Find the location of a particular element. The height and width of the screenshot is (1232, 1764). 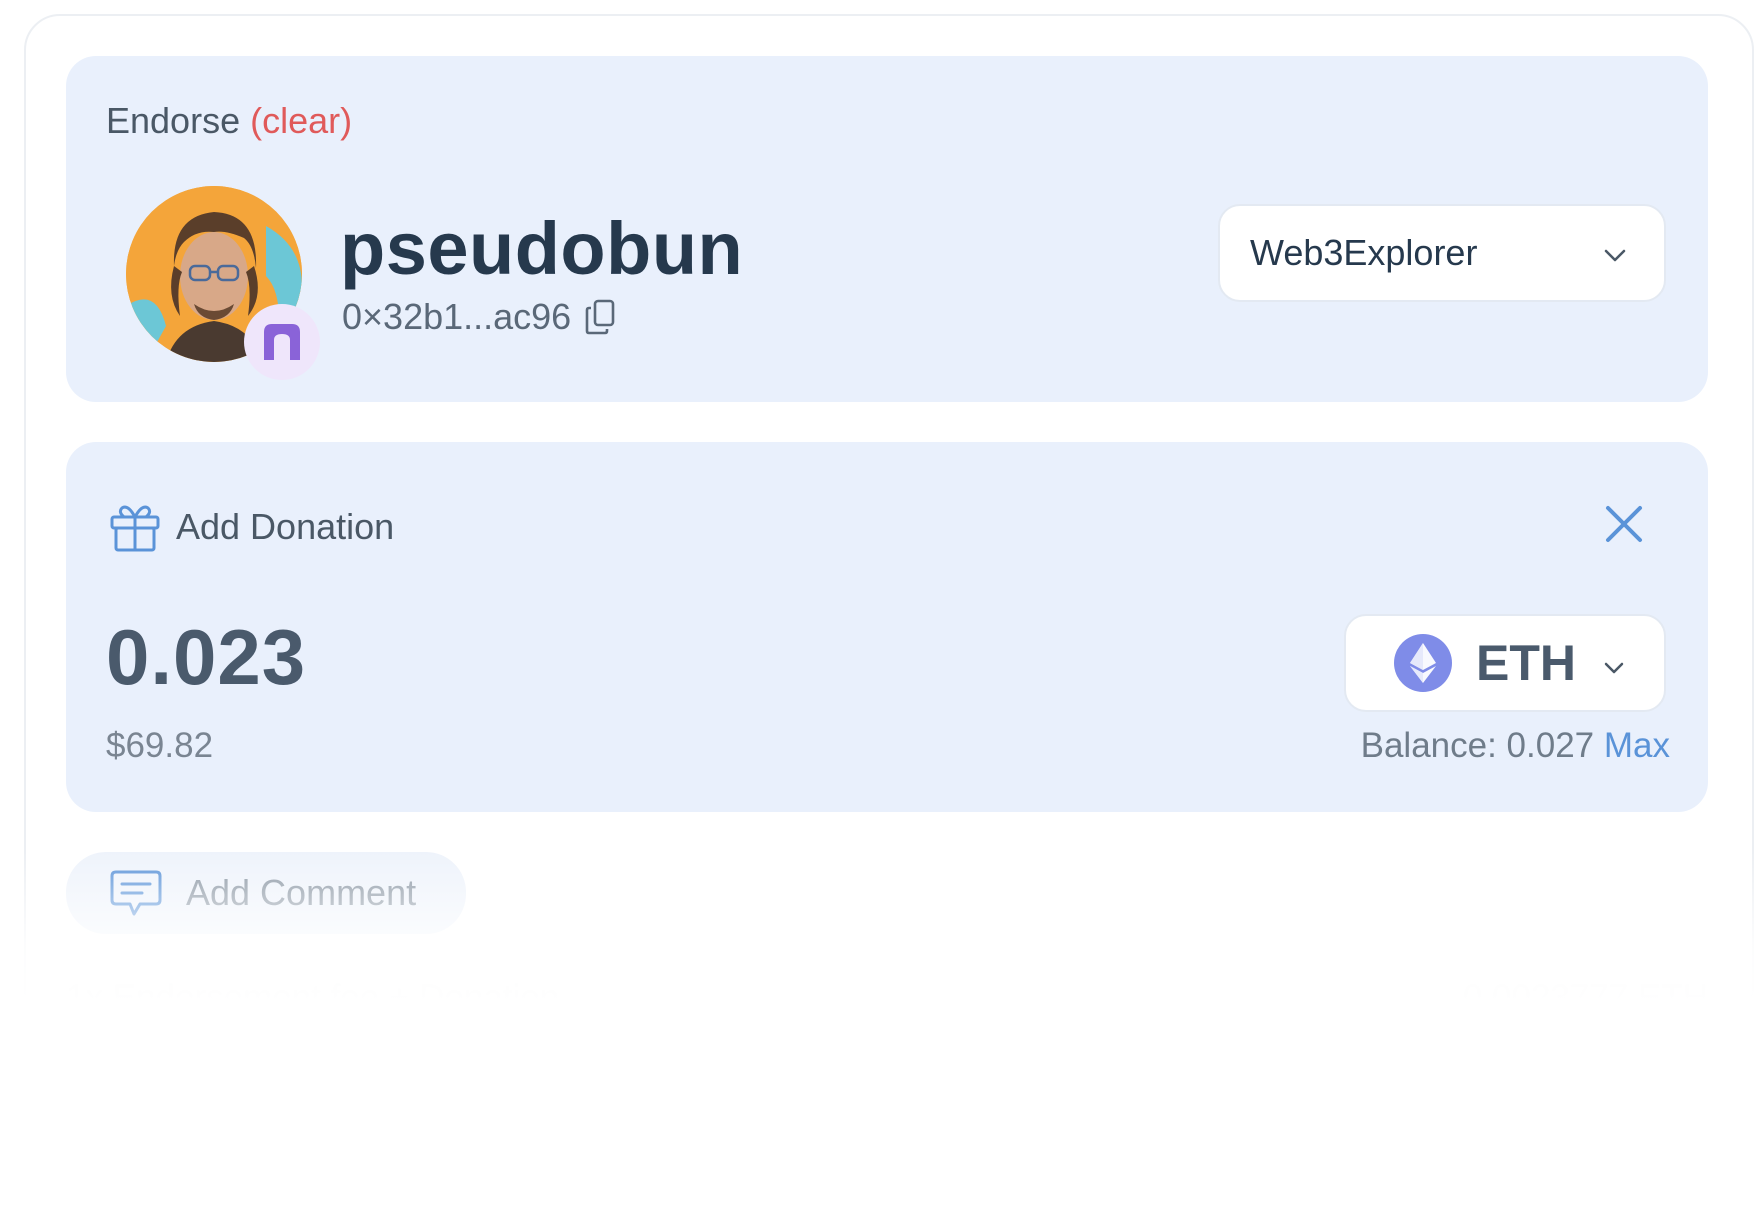

wallet-address: 0×32b1...ac96 is located at coordinates (457, 316).